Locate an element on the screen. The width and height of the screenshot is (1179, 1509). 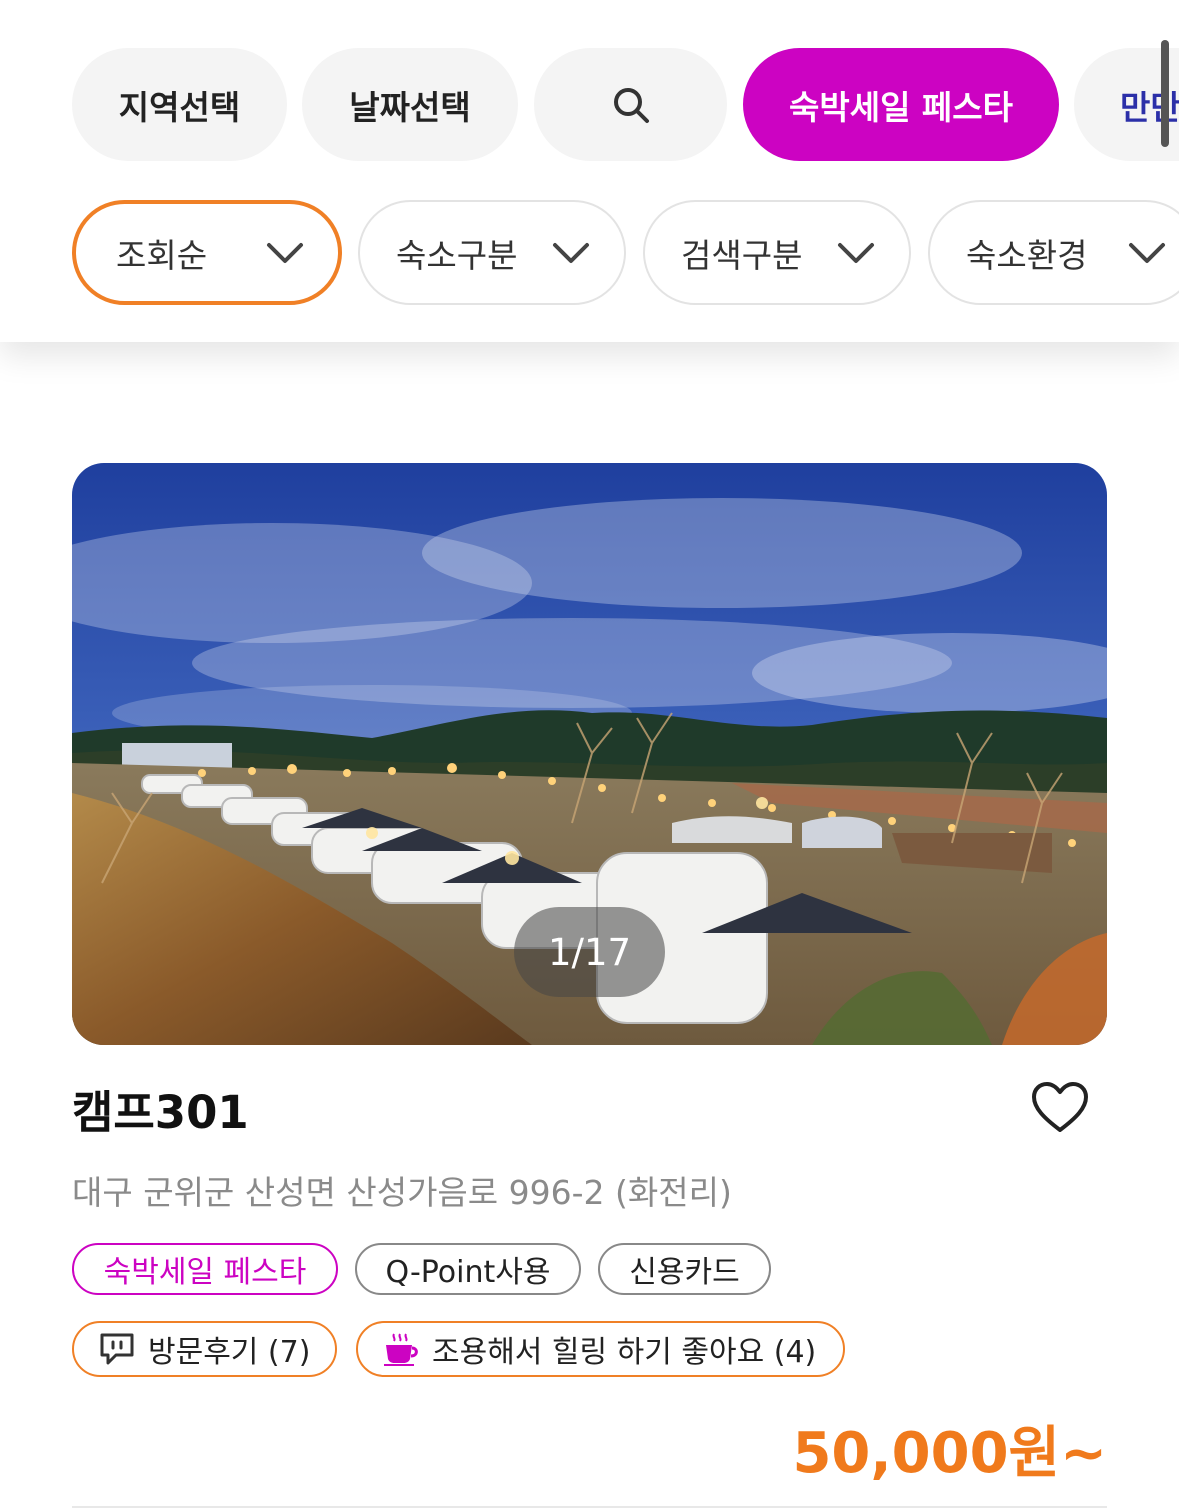
keyword-review-label: 조용해서 힐링 하기 좋아요 (4) is located at coordinates (624, 1352).